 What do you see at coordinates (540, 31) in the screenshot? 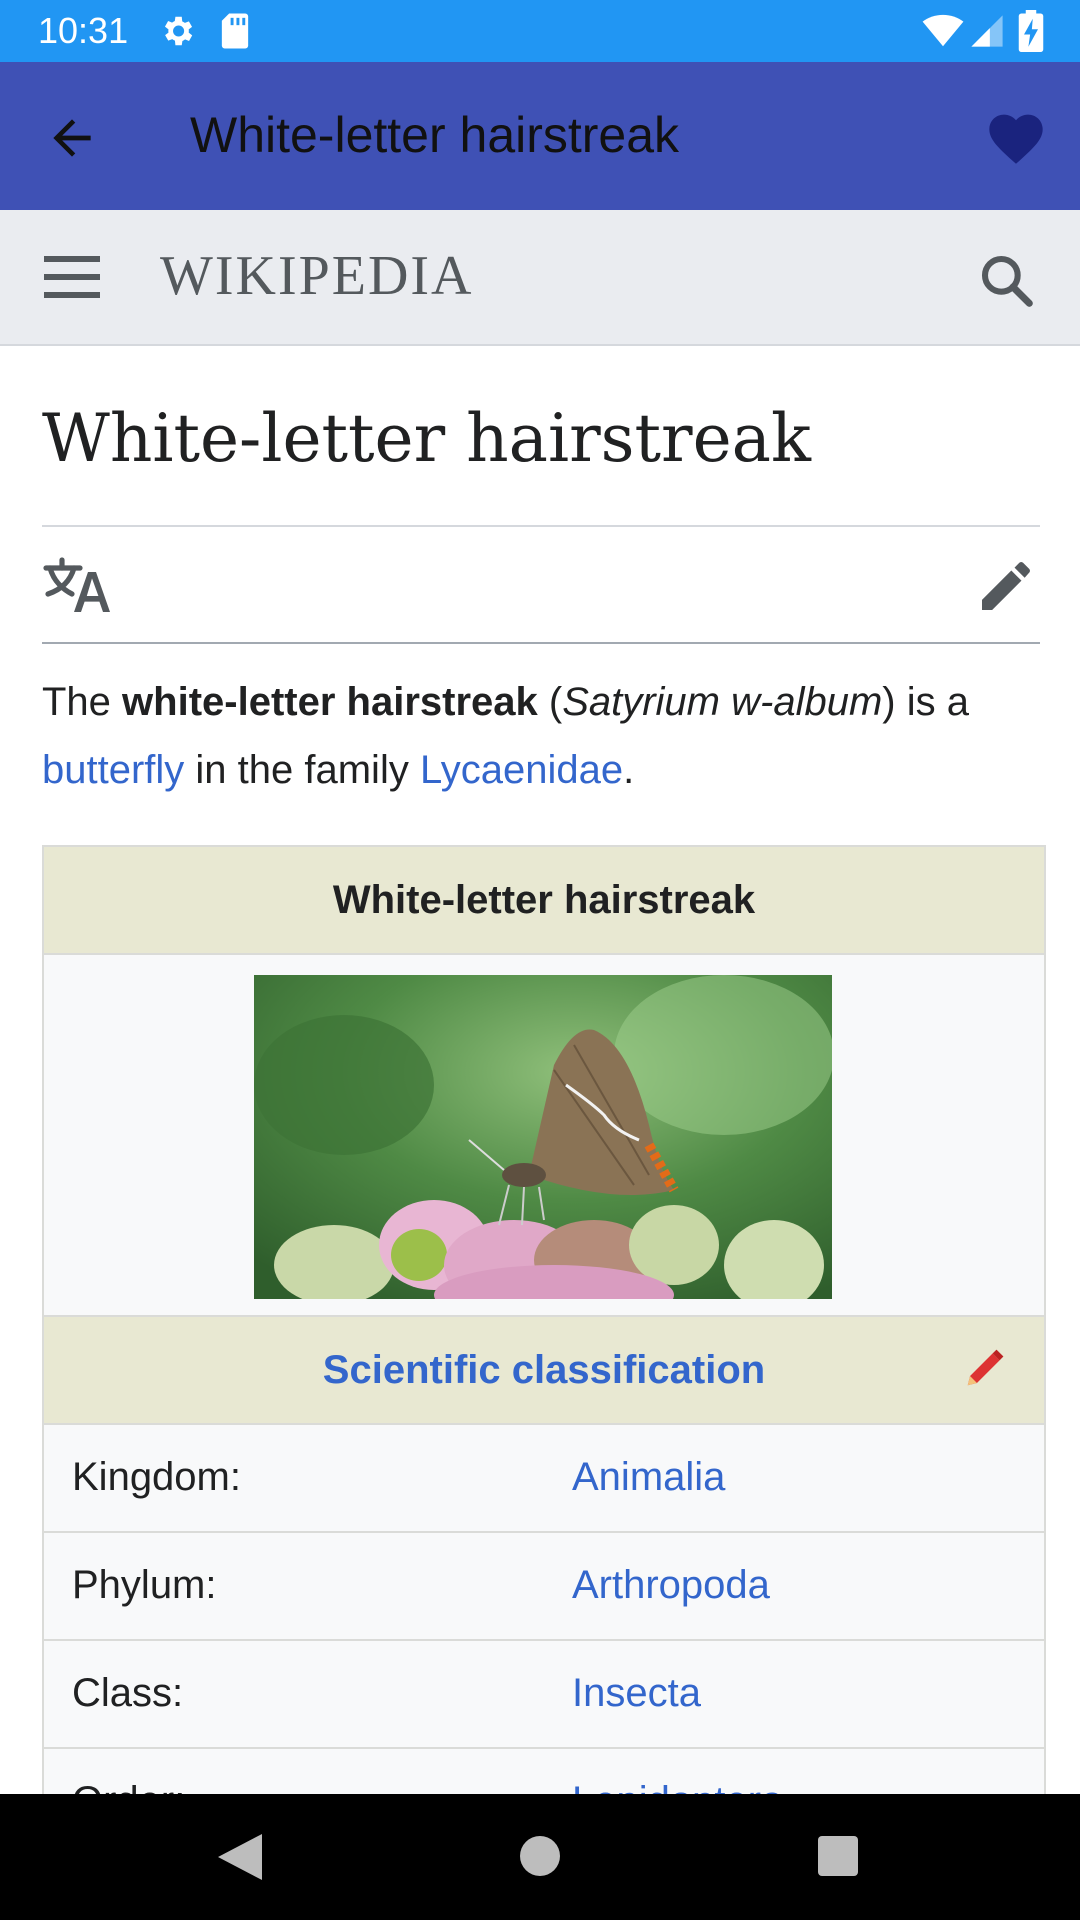
I see `status-bar: 10:31` at bounding box center [540, 31].